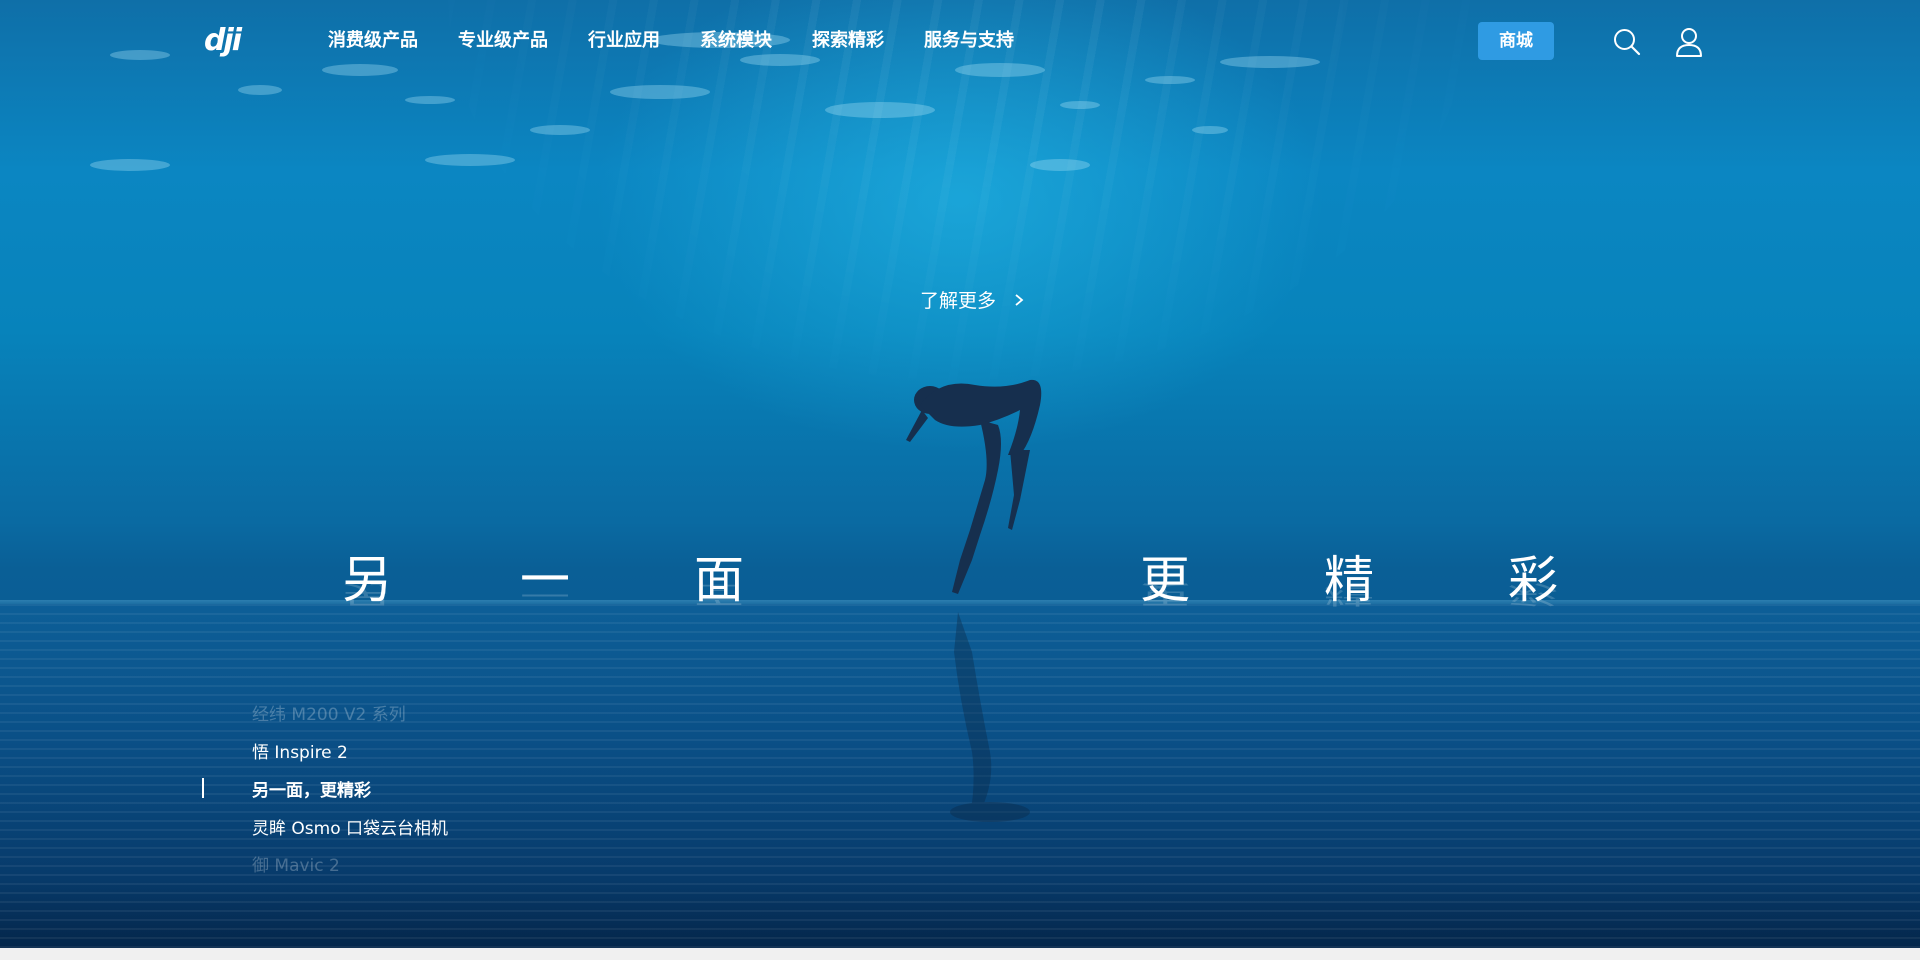 This screenshot has width=1920, height=960. I want to click on headline-reflection: 彩, so click(1533, 594).